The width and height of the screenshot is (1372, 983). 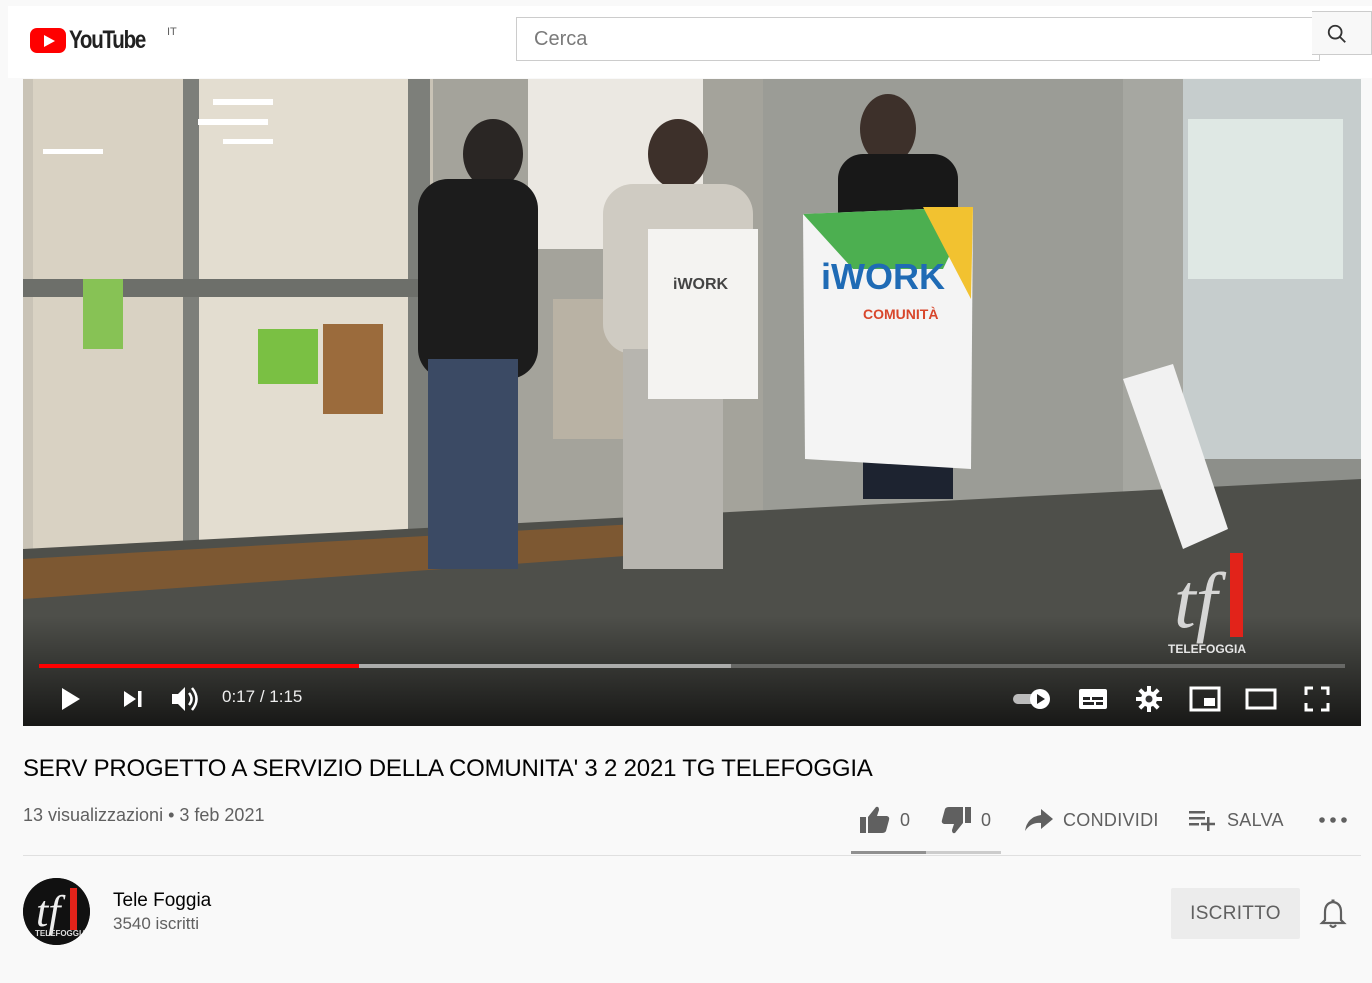 I want to click on time-display: 0:17 / 1:15, so click(x=262, y=697).